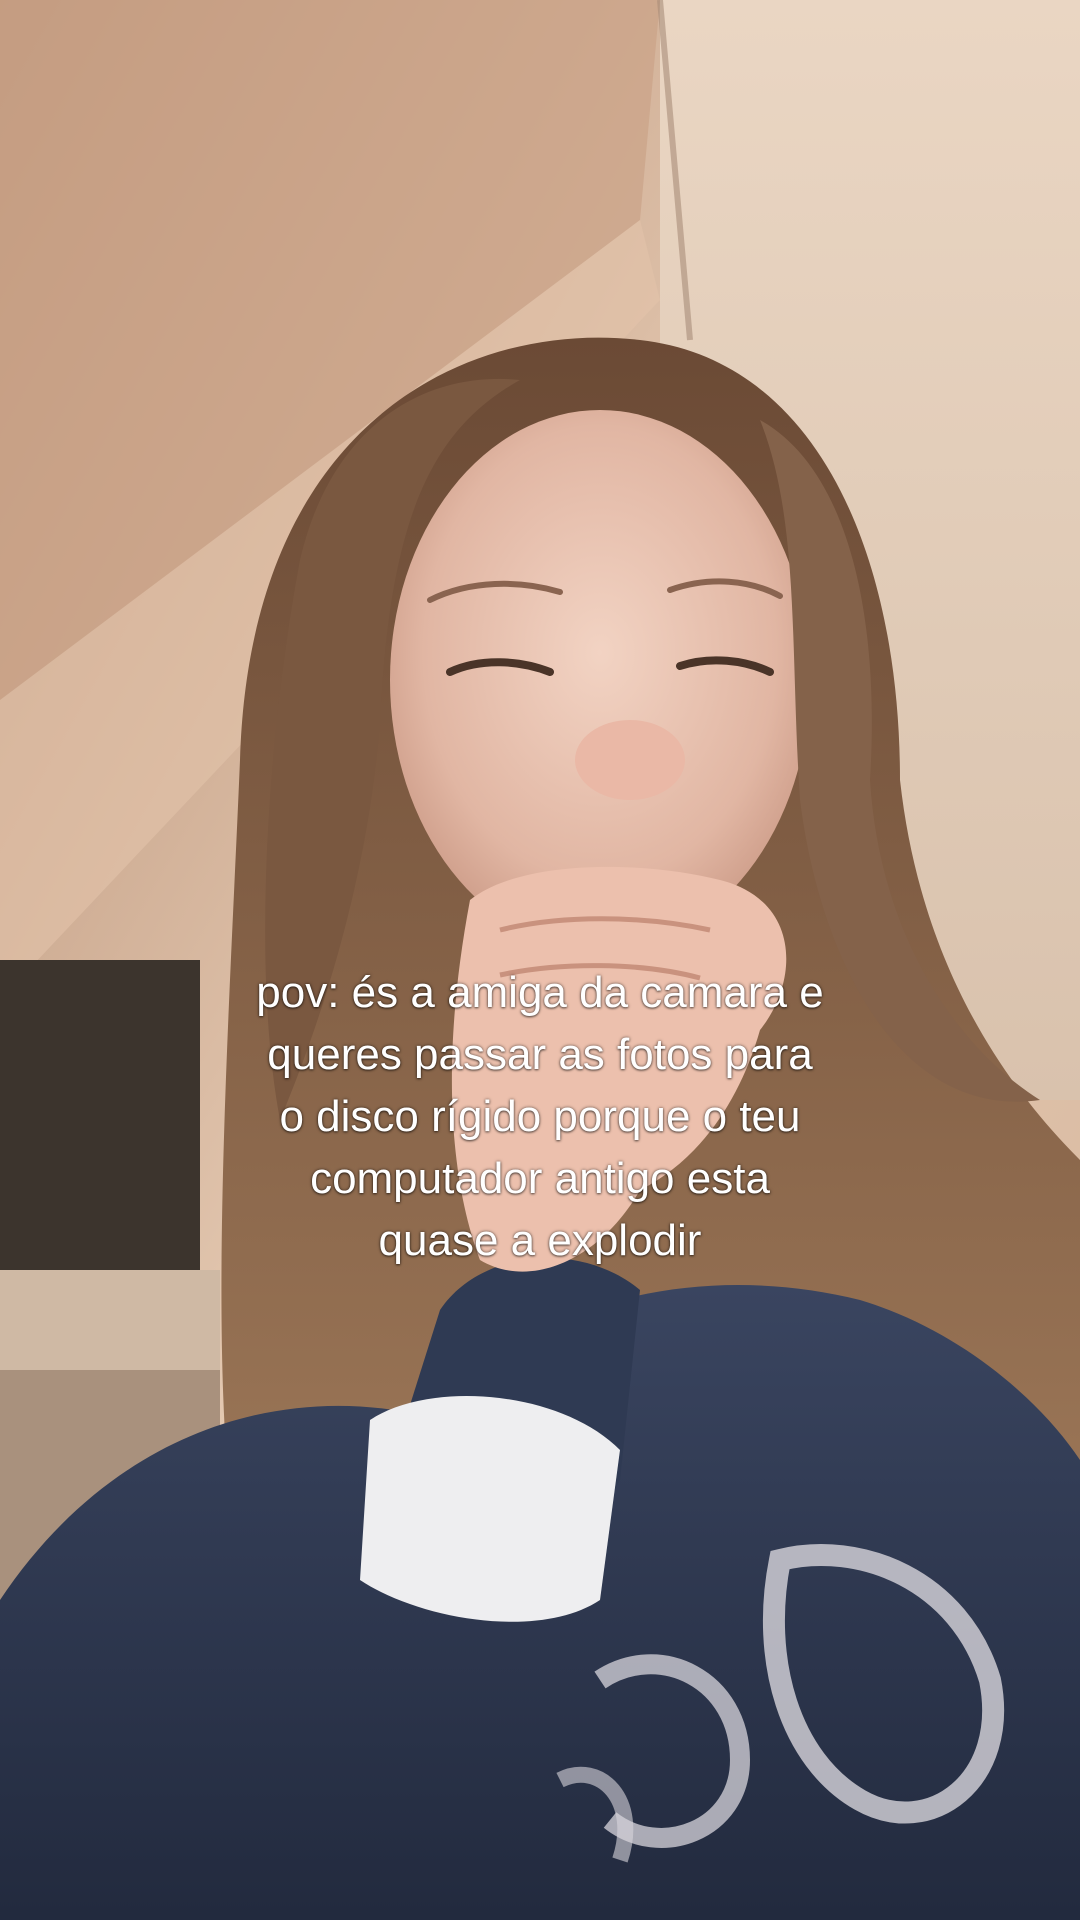 The width and height of the screenshot is (1080, 1920). I want to click on caption-line: pov: és a amiga da camara e, so click(540, 992).